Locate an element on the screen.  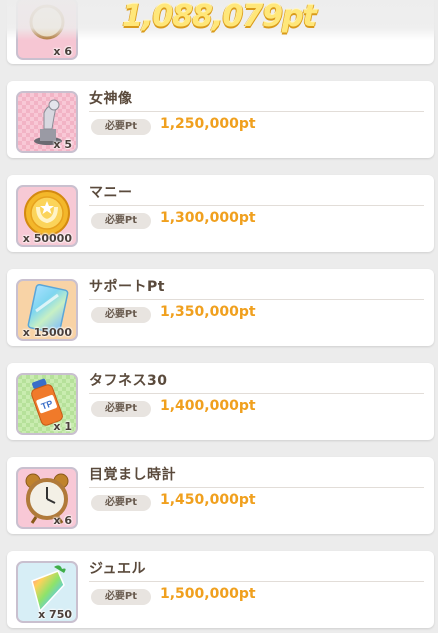
reward-card: x 750 ジュエル 必要Pt 1,500,000pt is located at coordinates (220, 589).